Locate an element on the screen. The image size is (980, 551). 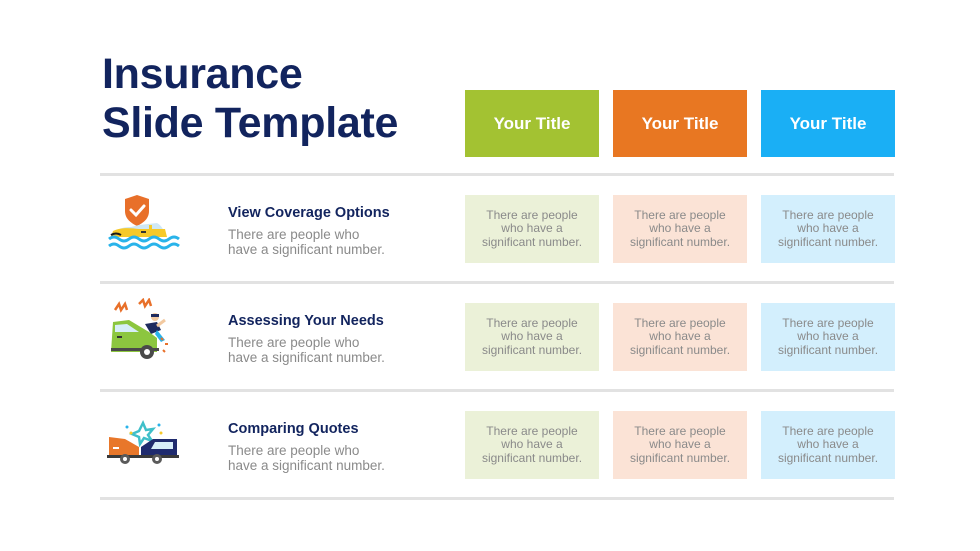
row-title: View Coverage Options is located at coordinates (309, 213).